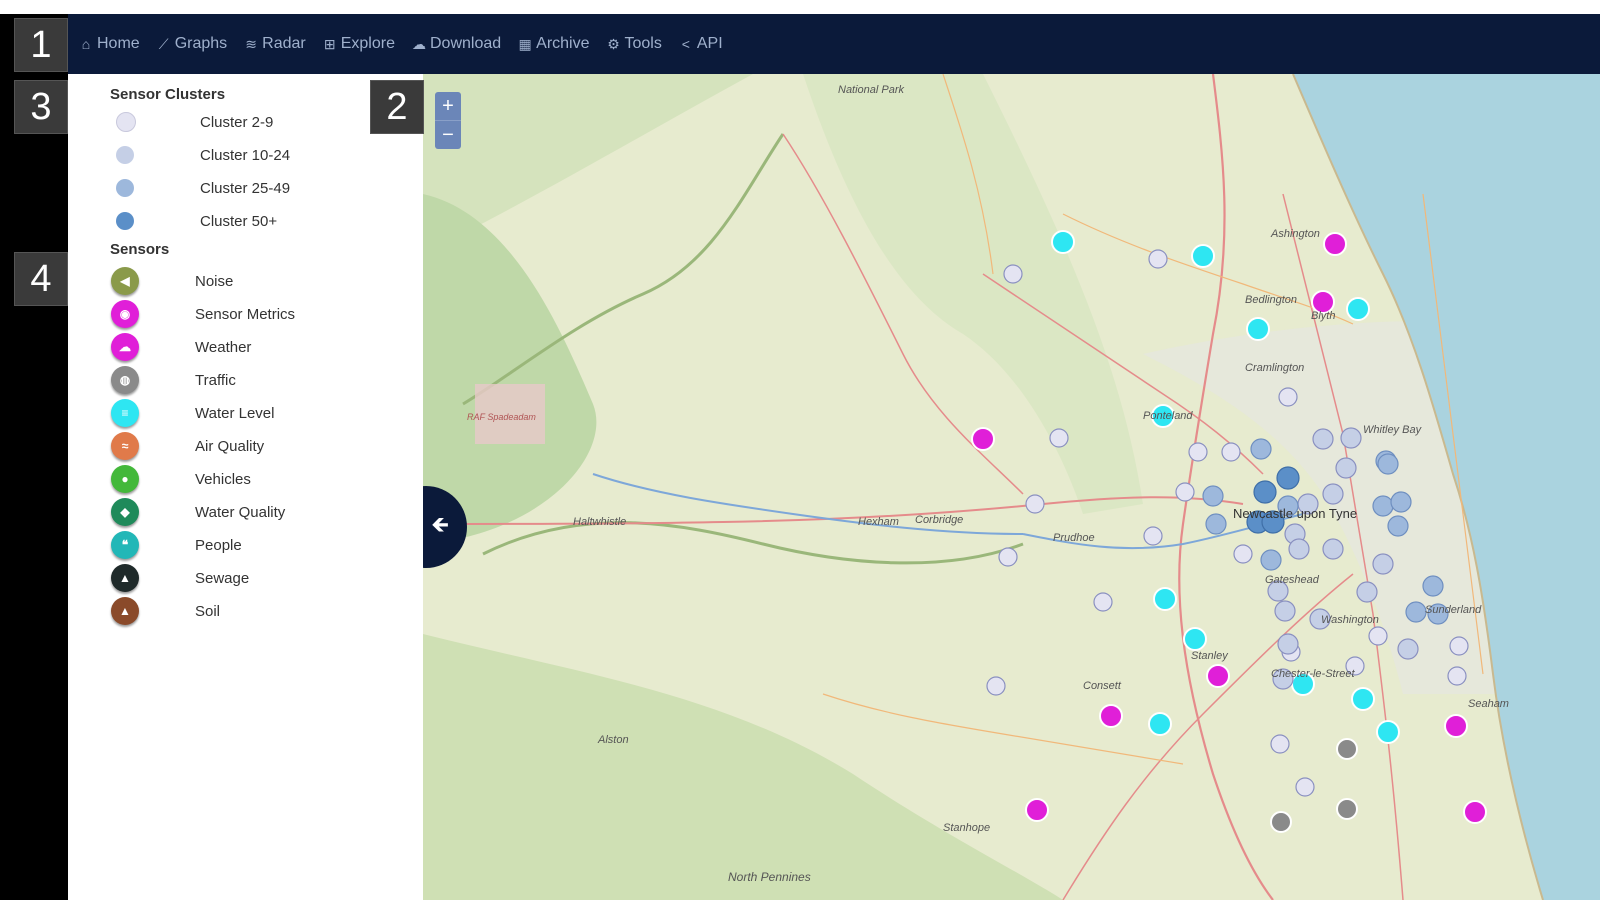  I want to click on legend-cluster-row: Cluster 50+, so click(196, 221).